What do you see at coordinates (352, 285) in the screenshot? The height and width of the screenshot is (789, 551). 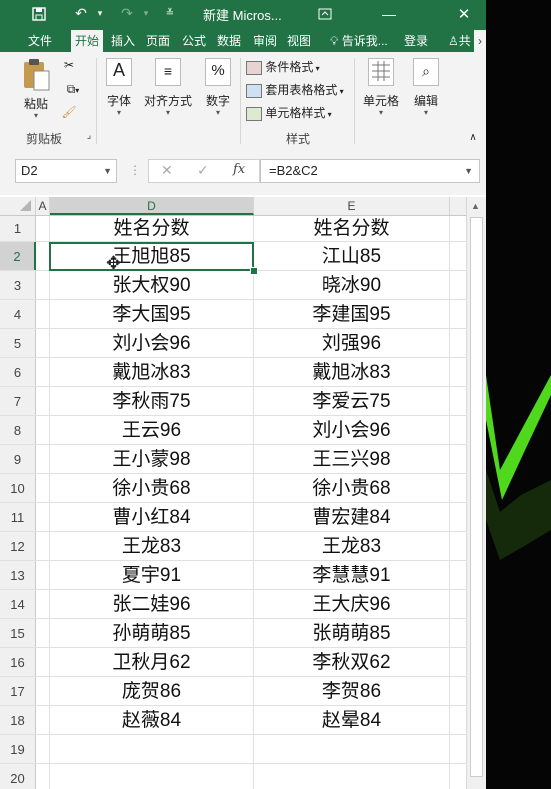 I see `cell-e: 晓冰90` at bounding box center [352, 285].